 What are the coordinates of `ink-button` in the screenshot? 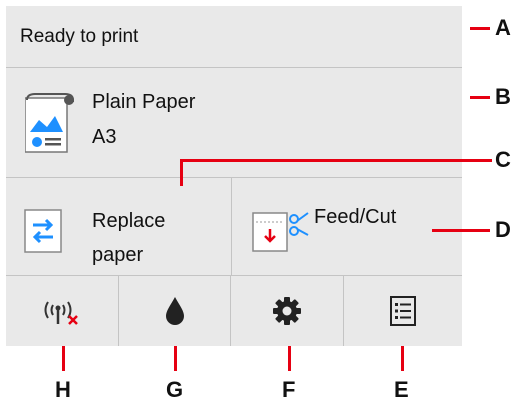 It's located at (175, 311).